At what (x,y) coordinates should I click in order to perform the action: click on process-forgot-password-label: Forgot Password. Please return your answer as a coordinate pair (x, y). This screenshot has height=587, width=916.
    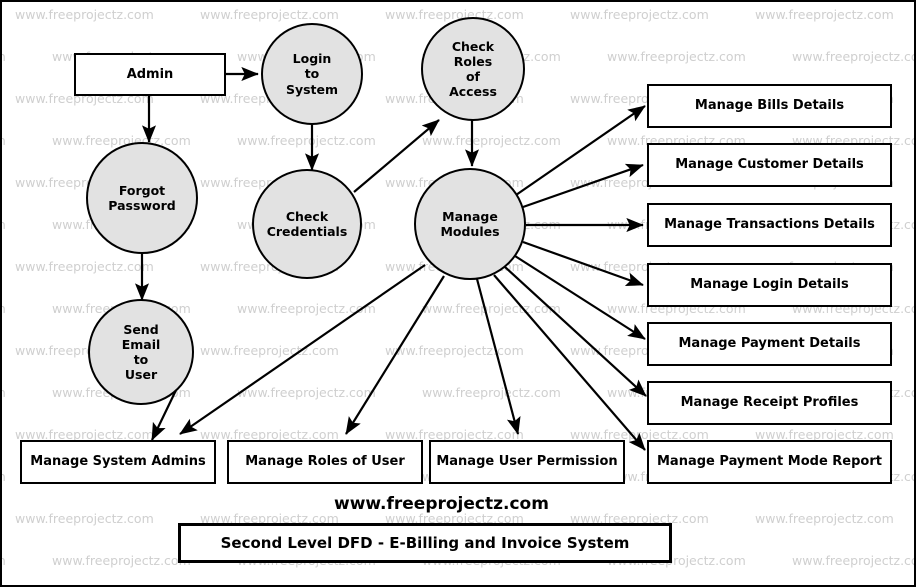
    Looking at the image, I should click on (142, 197).